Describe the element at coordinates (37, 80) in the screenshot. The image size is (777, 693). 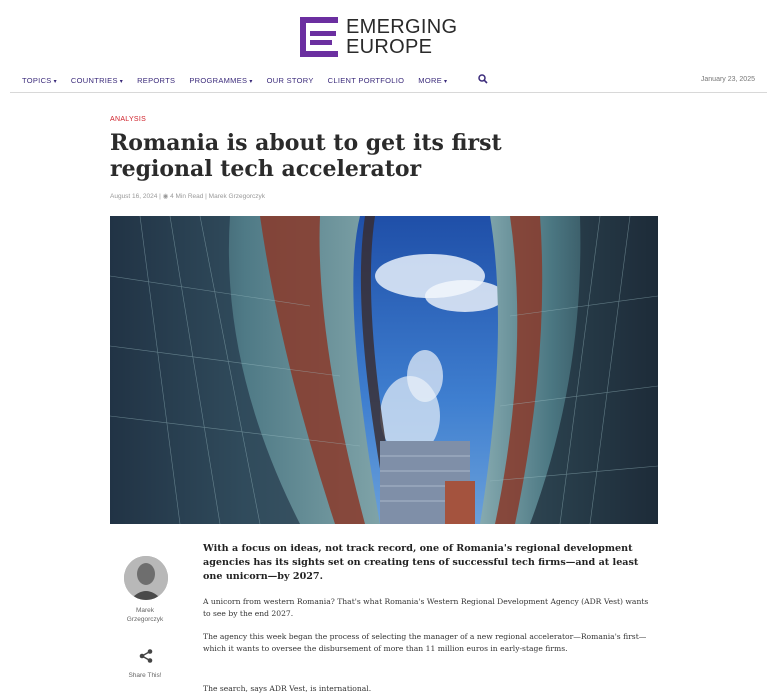
I see `nav-item-label: TOPICS` at that location.